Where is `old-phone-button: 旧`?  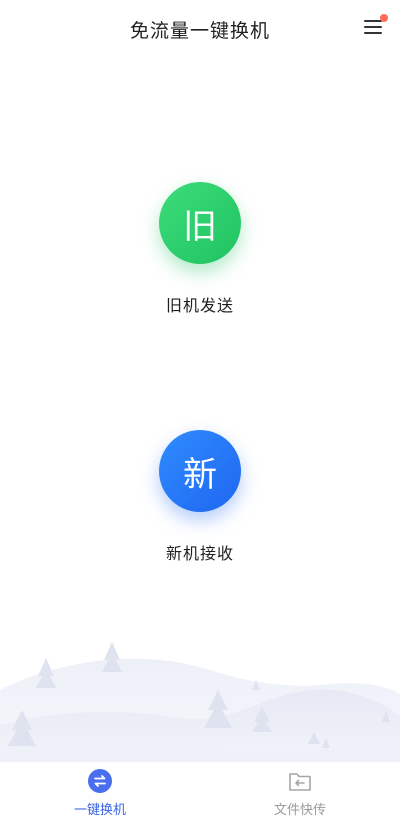 old-phone-button: 旧 is located at coordinates (200, 223).